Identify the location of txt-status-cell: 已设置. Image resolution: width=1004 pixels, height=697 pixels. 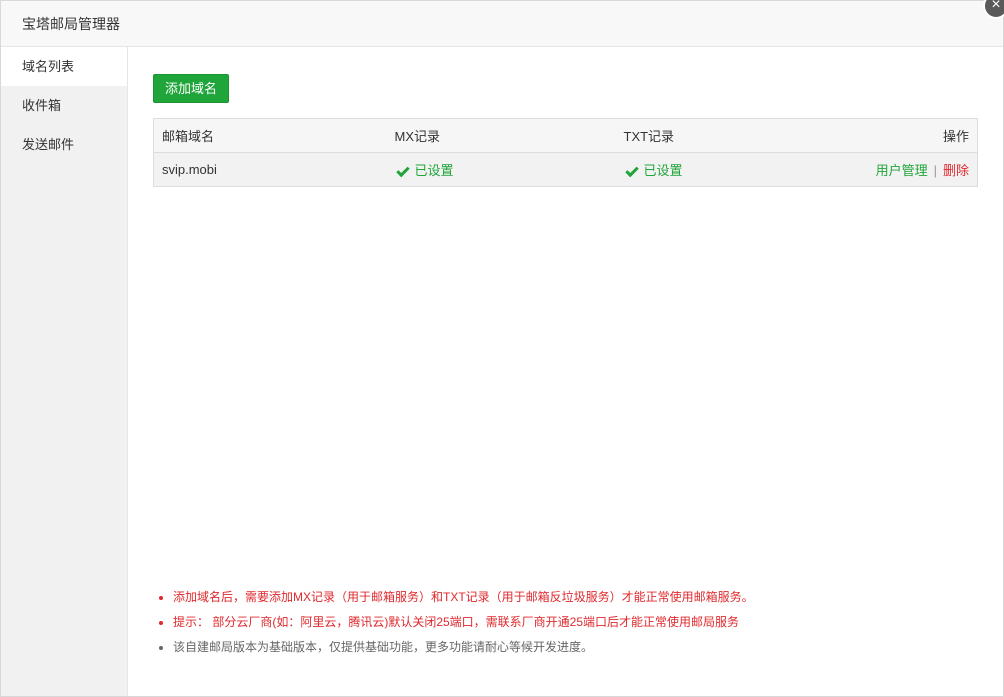
(716, 170).